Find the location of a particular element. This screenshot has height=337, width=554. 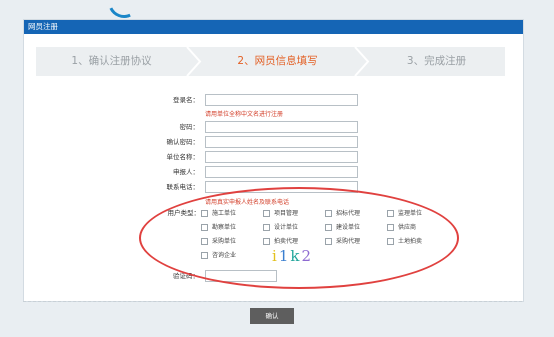

step-2-active: 2、网员信息填写 is located at coordinates (277, 61).